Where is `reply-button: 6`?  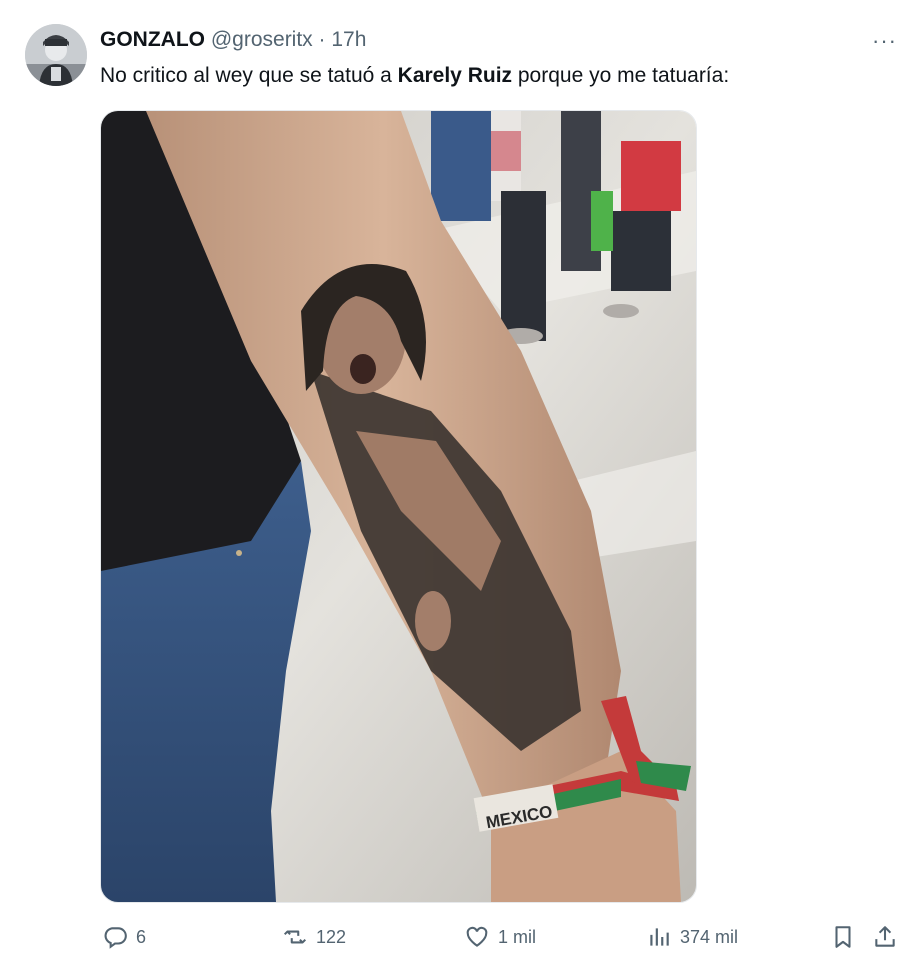 reply-button: 6 is located at coordinates (124, 937).